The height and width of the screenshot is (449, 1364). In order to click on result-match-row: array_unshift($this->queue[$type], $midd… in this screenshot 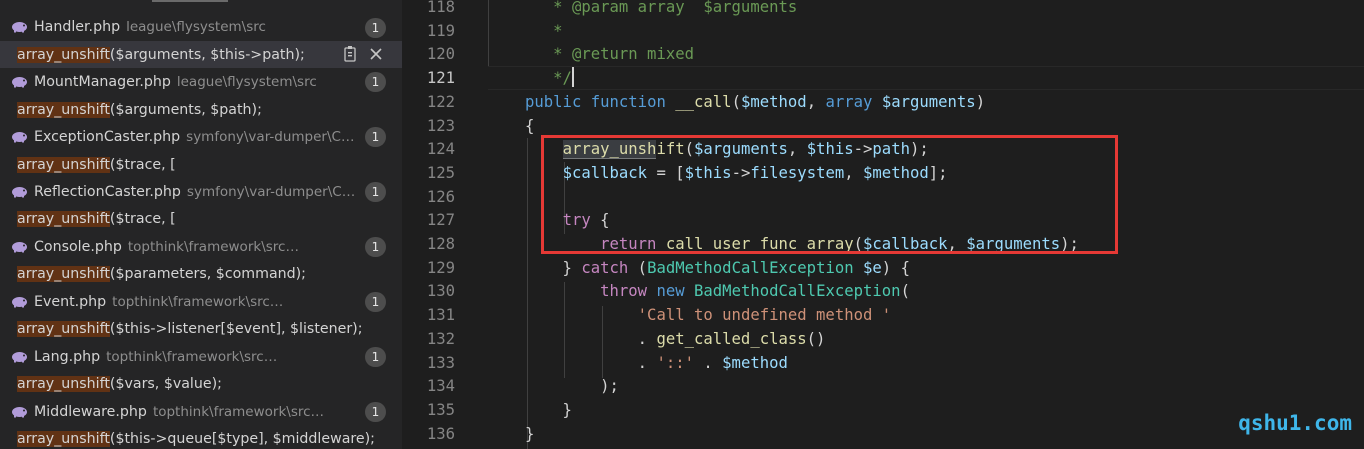, I will do `click(201, 437)`.